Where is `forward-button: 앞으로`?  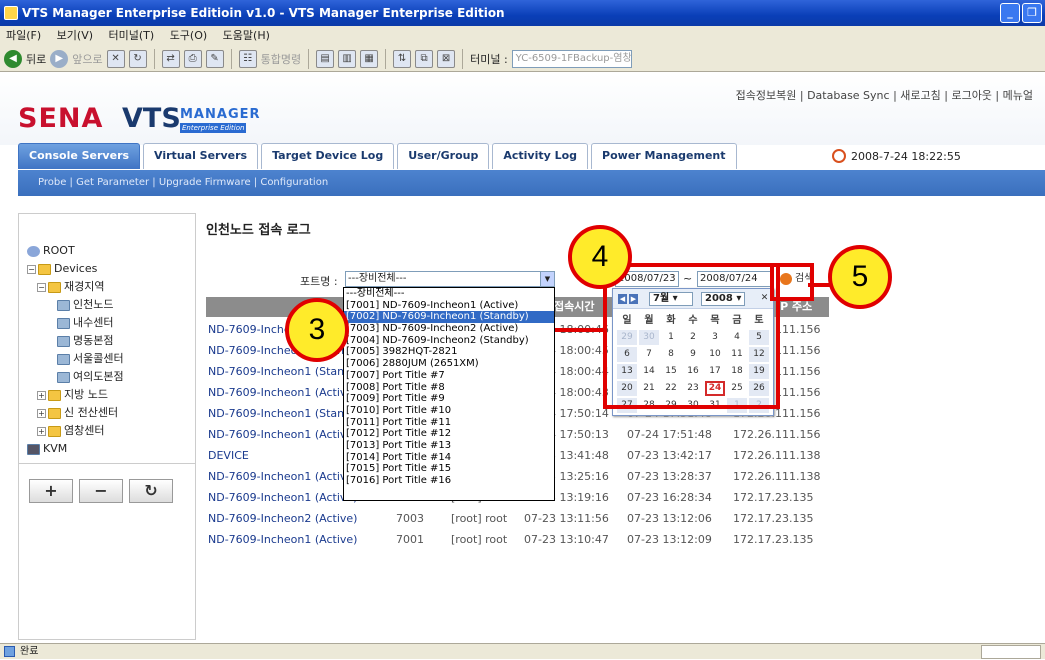 forward-button: 앞으로 is located at coordinates (87, 59).